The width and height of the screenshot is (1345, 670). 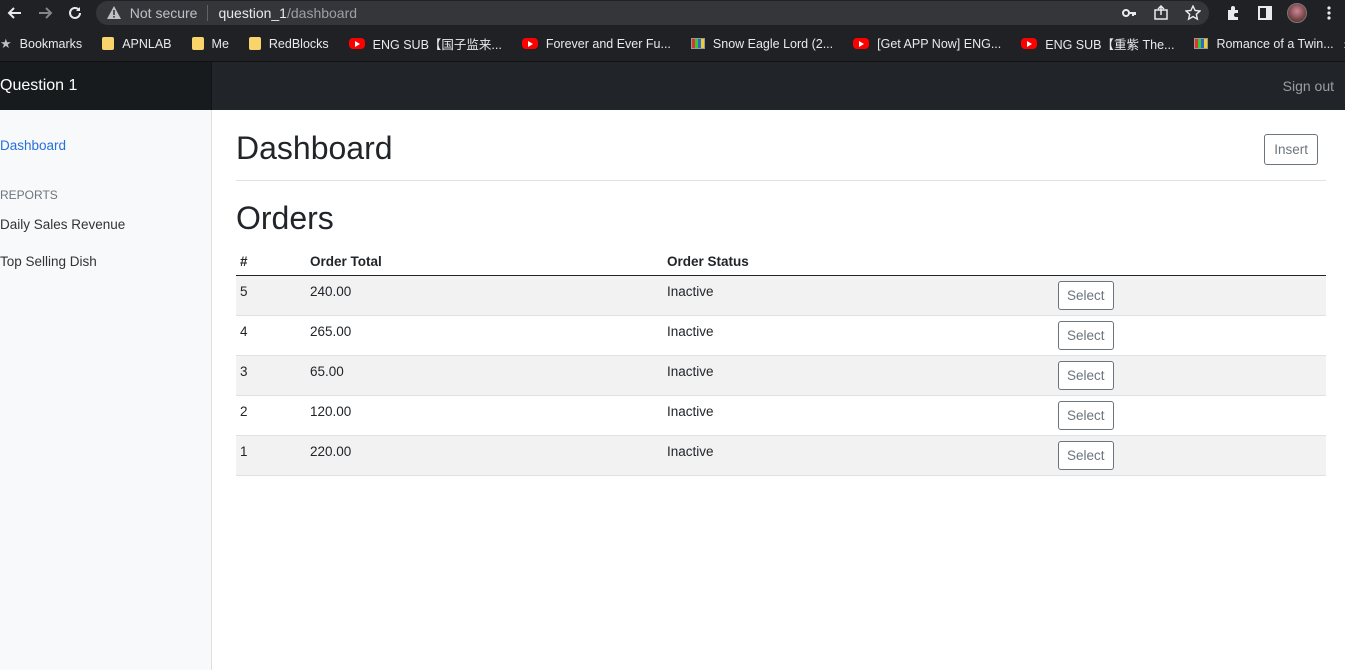 What do you see at coordinates (1129, 13) in the screenshot?
I see `key-icon` at bounding box center [1129, 13].